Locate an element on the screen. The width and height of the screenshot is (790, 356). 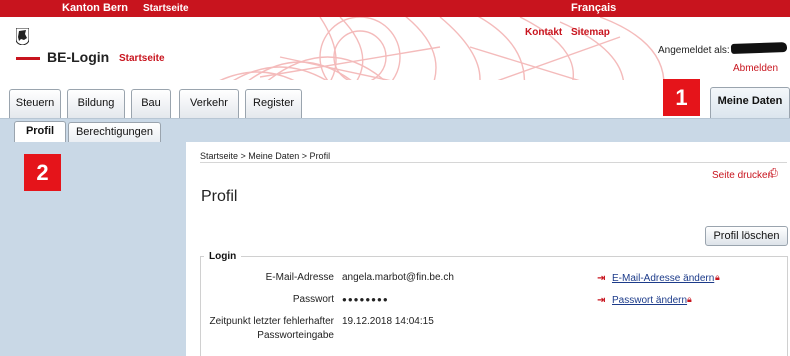
tab-steuern: Steuern is located at coordinates (35, 103).